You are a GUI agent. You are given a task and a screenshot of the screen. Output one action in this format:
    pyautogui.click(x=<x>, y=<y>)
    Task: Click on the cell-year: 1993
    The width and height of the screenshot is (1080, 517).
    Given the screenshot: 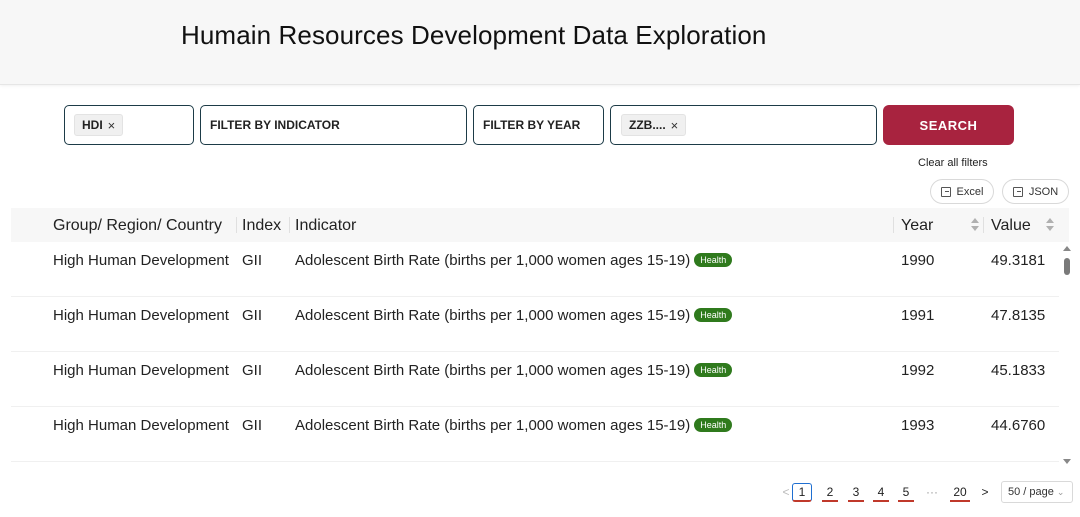 What is the action you would take?
    pyautogui.click(x=918, y=425)
    